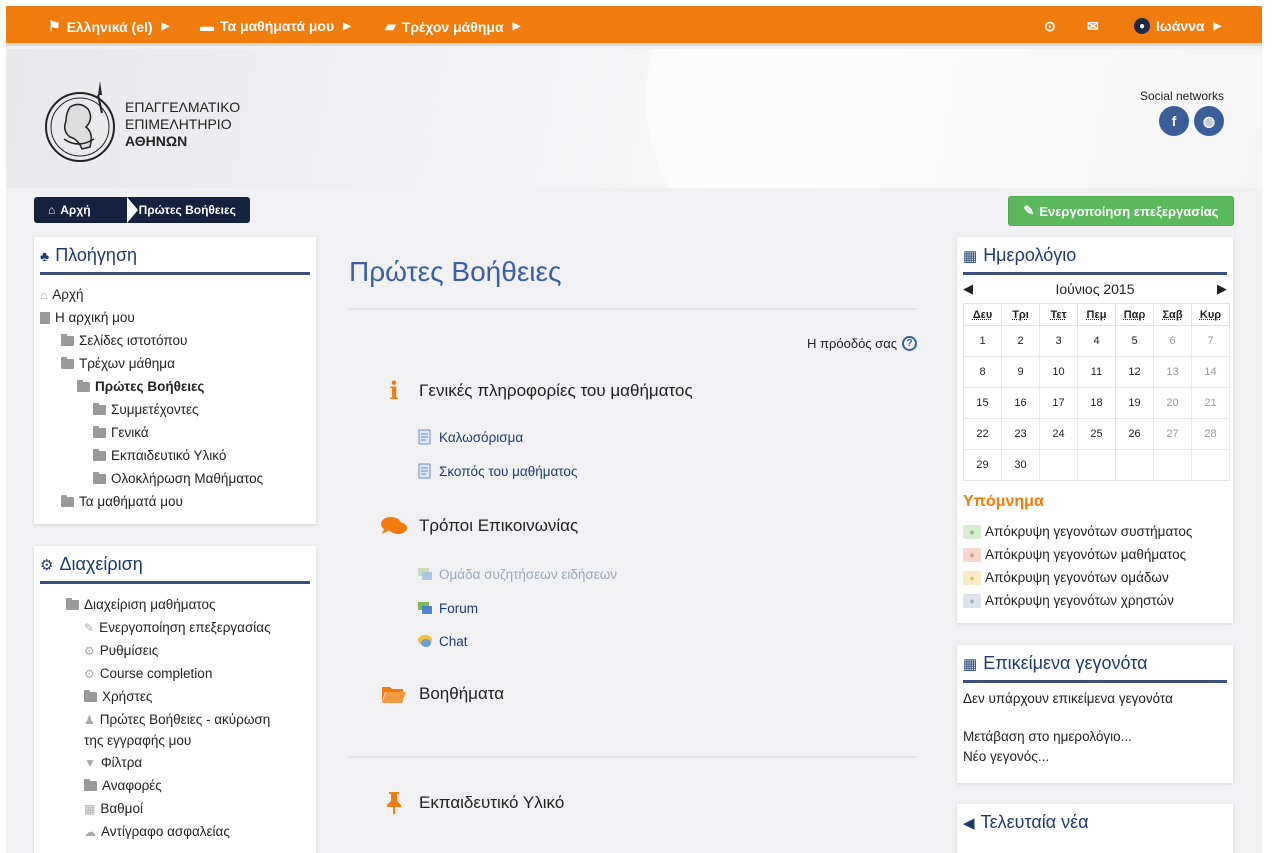 The width and height of the screenshot is (1275, 853). I want to click on calendar-day: 3, so click(1058, 341).